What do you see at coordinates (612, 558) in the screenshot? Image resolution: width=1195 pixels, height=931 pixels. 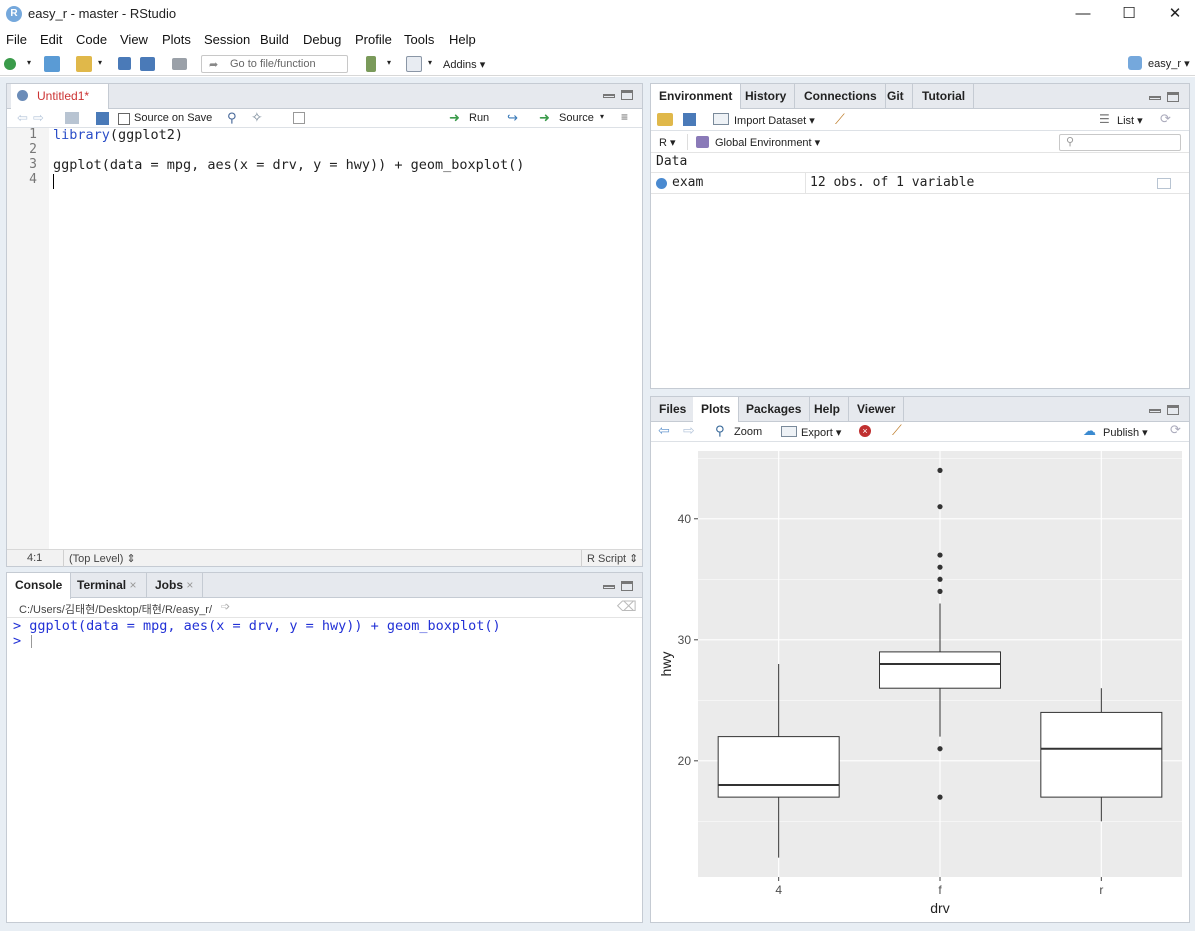 I see `filetype-selector: R Script ⇕` at bounding box center [612, 558].